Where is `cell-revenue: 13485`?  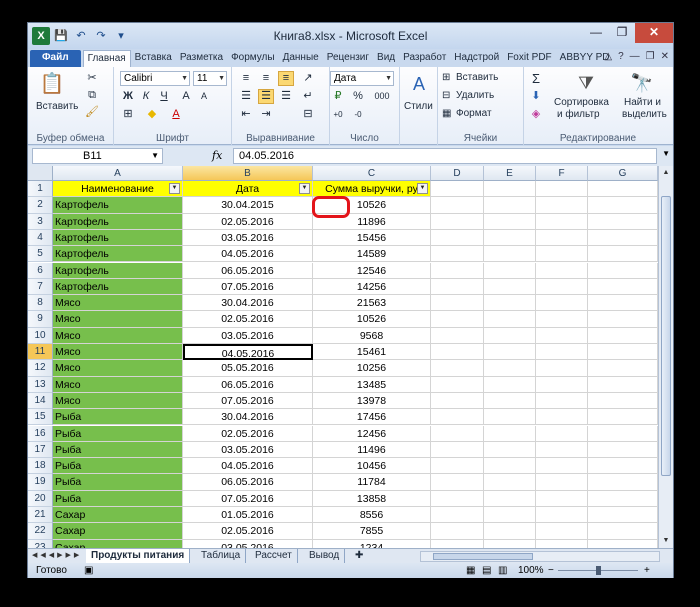
cell-revenue: 13485 is located at coordinates (372, 384).